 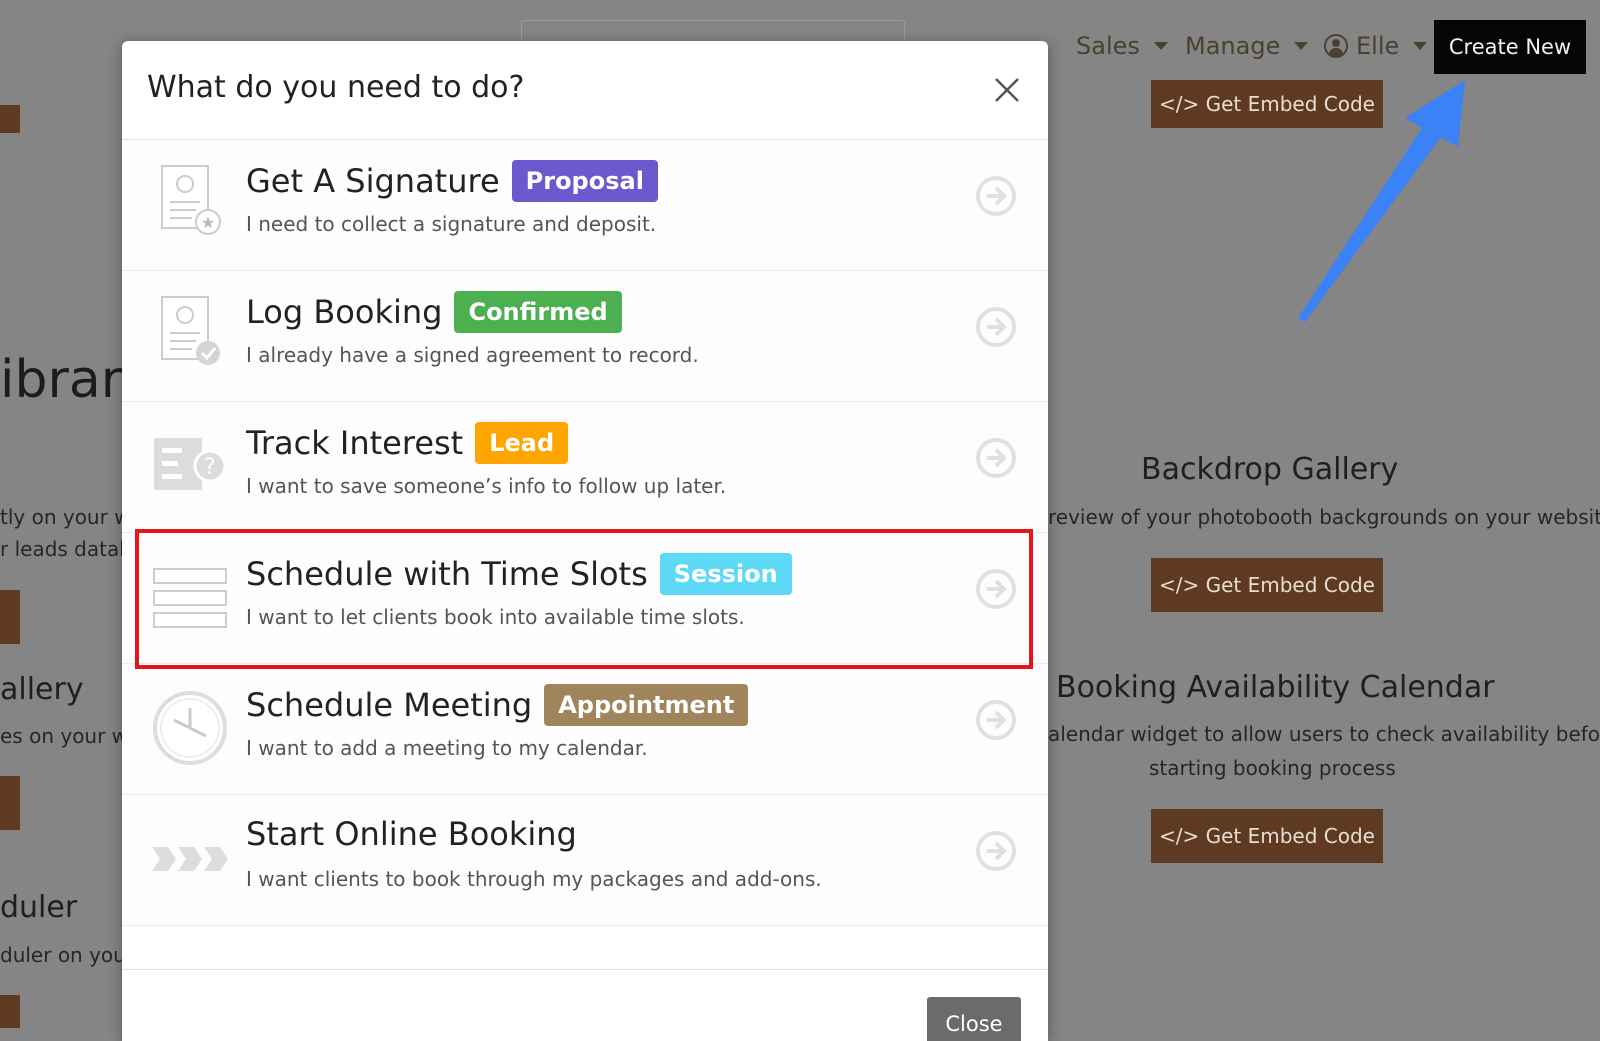 I want to click on option-title: Start Online Booking, so click(x=411, y=834).